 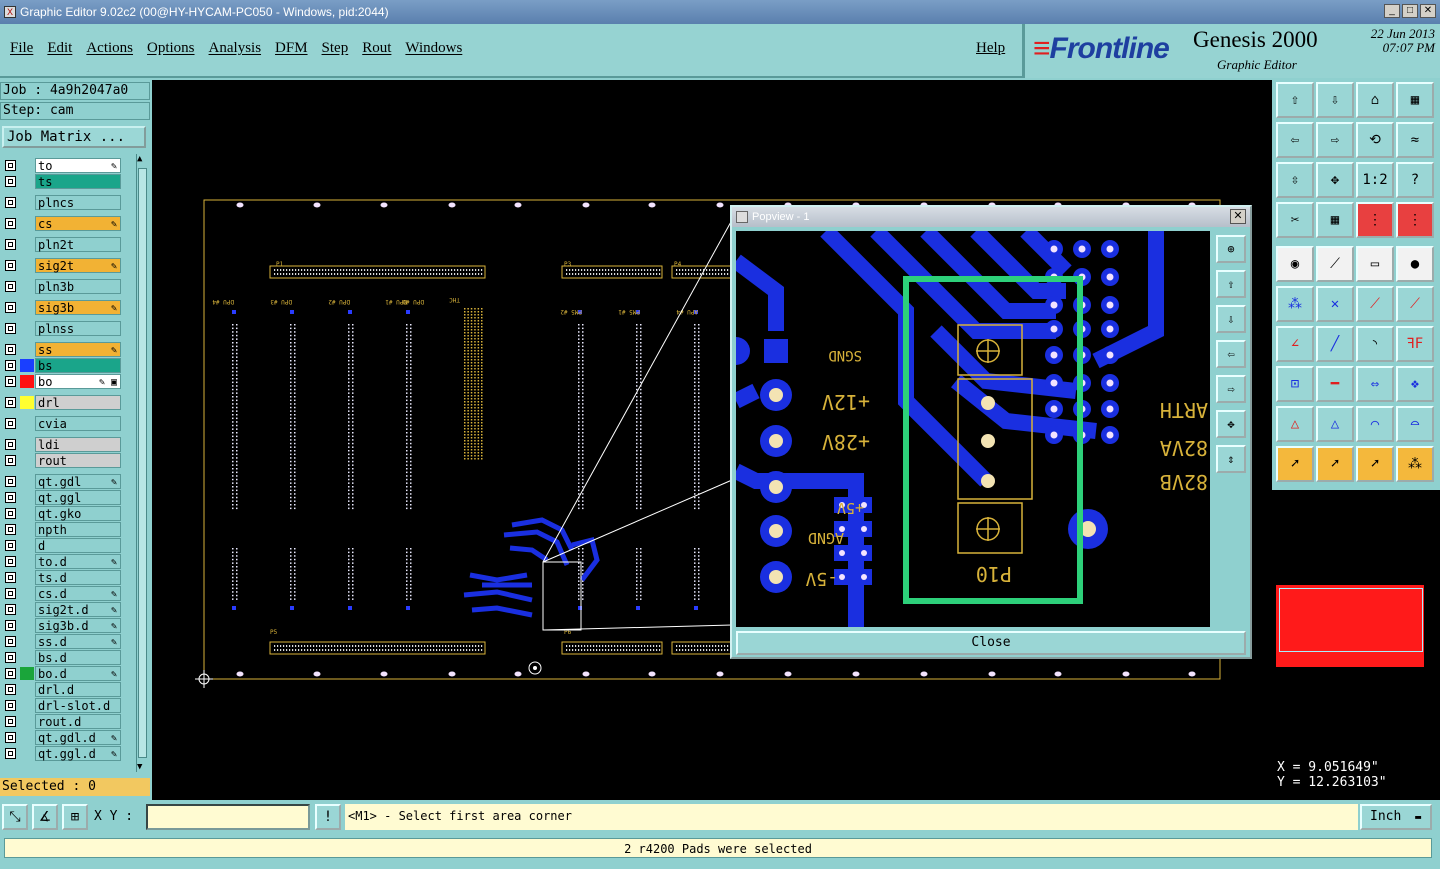 What do you see at coordinates (78, 244) in the screenshot?
I see `layer-name: pln2t` at bounding box center [78, 244].